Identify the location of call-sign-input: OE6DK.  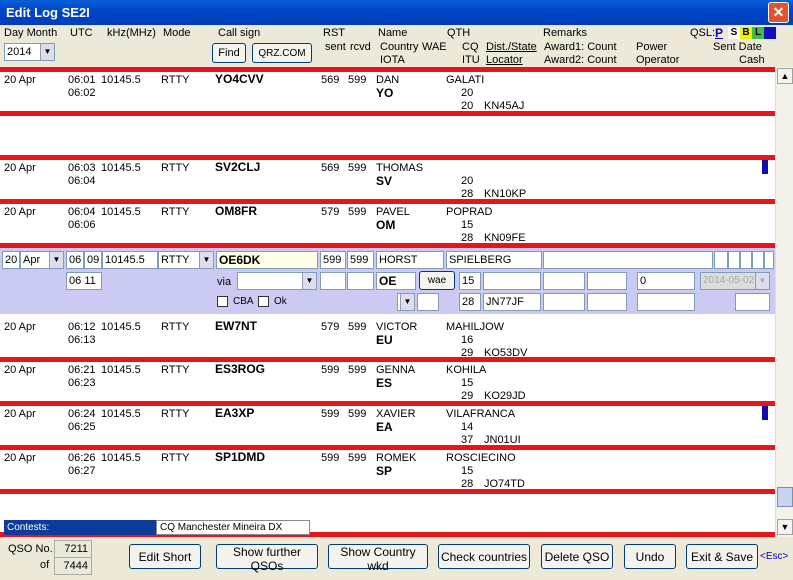
(267, 260).